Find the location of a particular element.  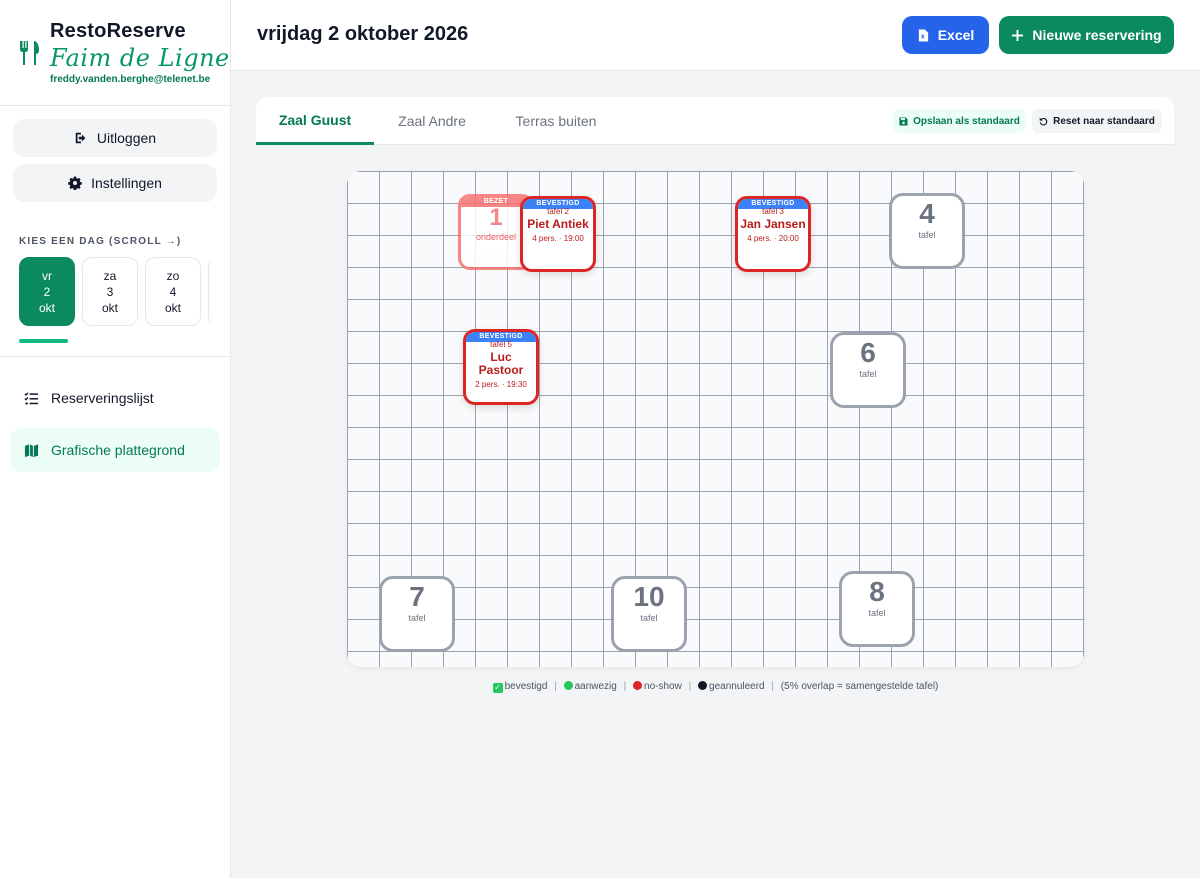

logout-label: Uitloggen is located at coordinates (126, 138).